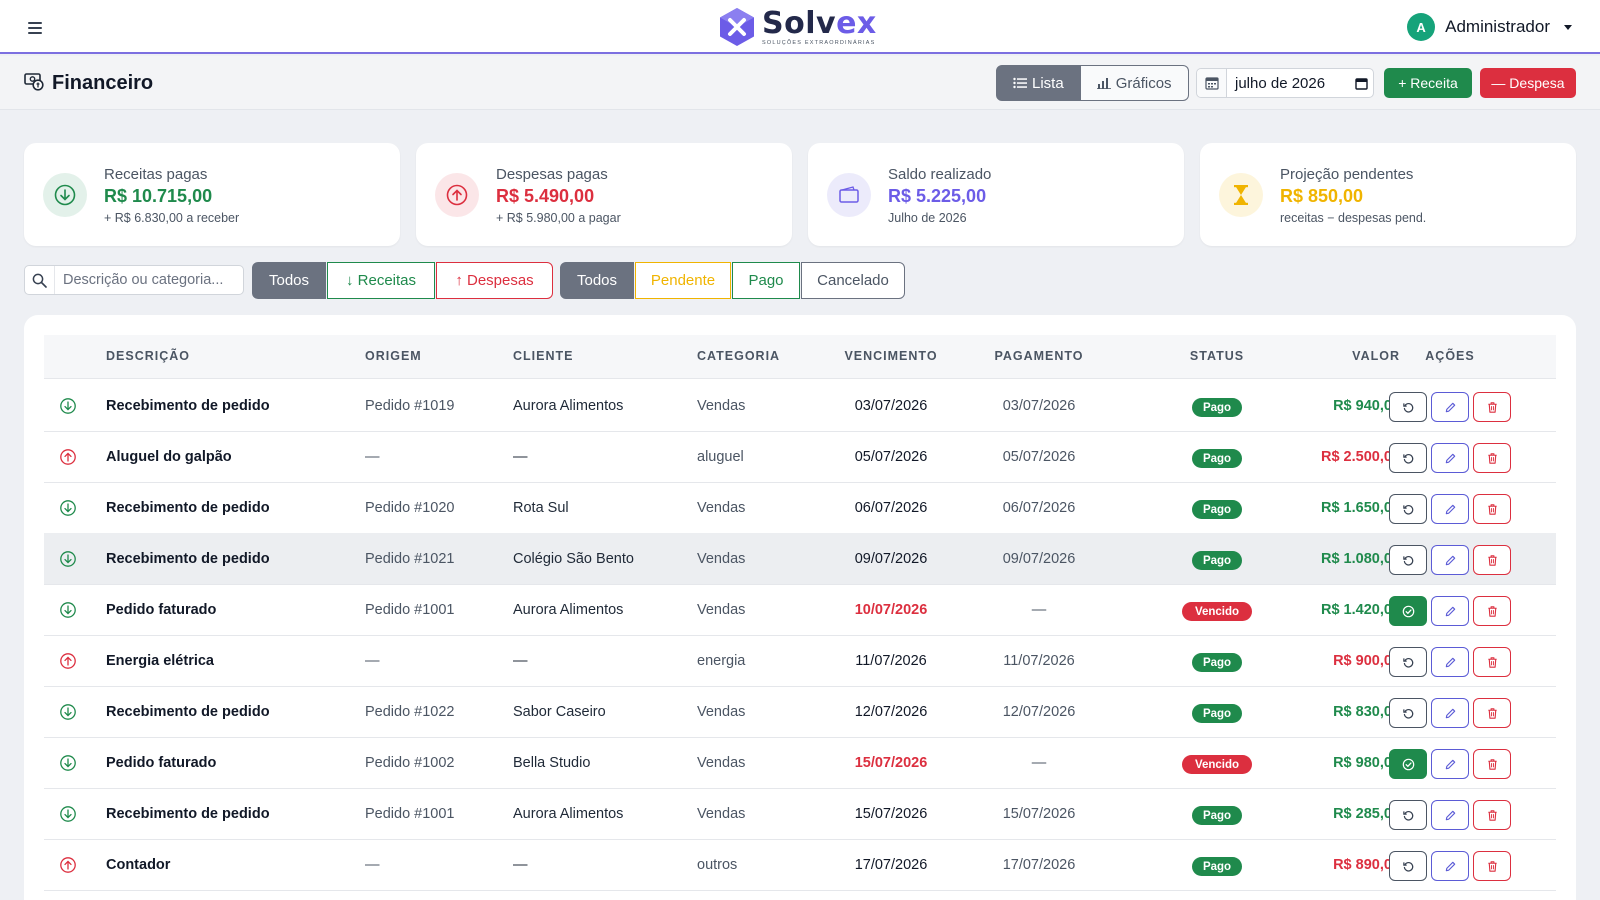  I want to click on row-vencimento: 05/07/2026, so click(891, 457).